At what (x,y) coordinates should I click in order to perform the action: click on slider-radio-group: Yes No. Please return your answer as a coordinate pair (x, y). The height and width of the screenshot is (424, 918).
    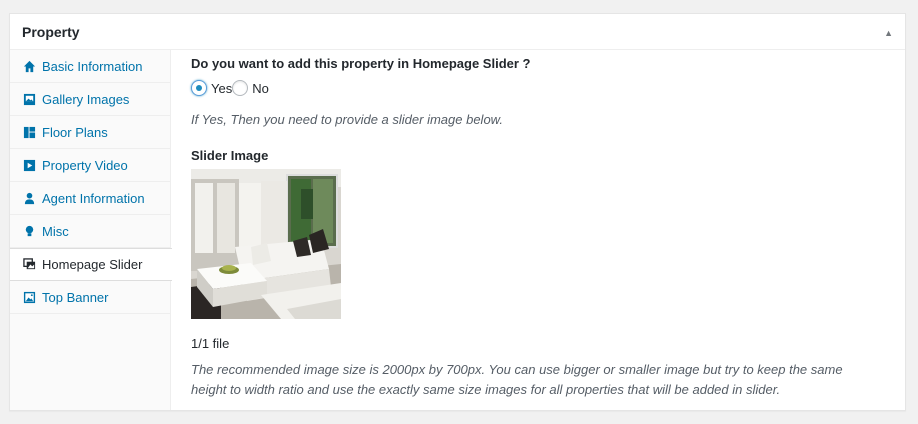
    Looking at the image, I should click on (230, 88).